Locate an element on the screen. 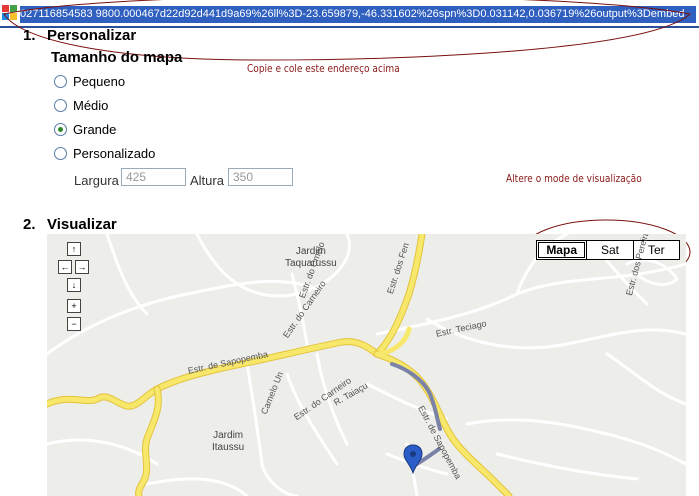 Image resolution: width=699 pixels, height=496 pixels. radio-label: Pequeno is located at coordinates (99, 81).